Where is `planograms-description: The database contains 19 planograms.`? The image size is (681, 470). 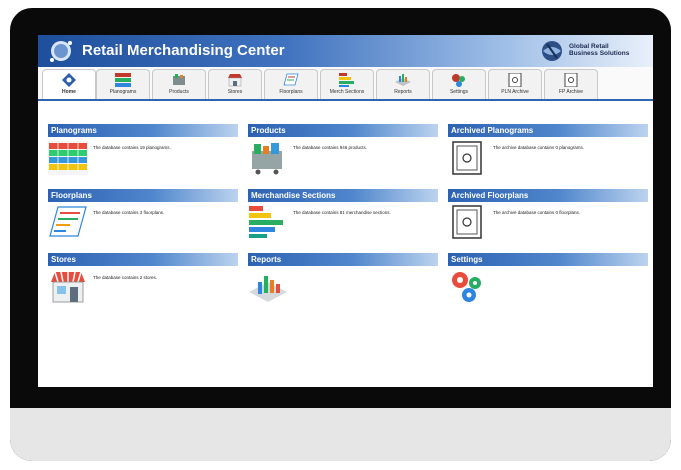 planograms-description: The database contains 19 planograms. is located at coordinates (132, 147).